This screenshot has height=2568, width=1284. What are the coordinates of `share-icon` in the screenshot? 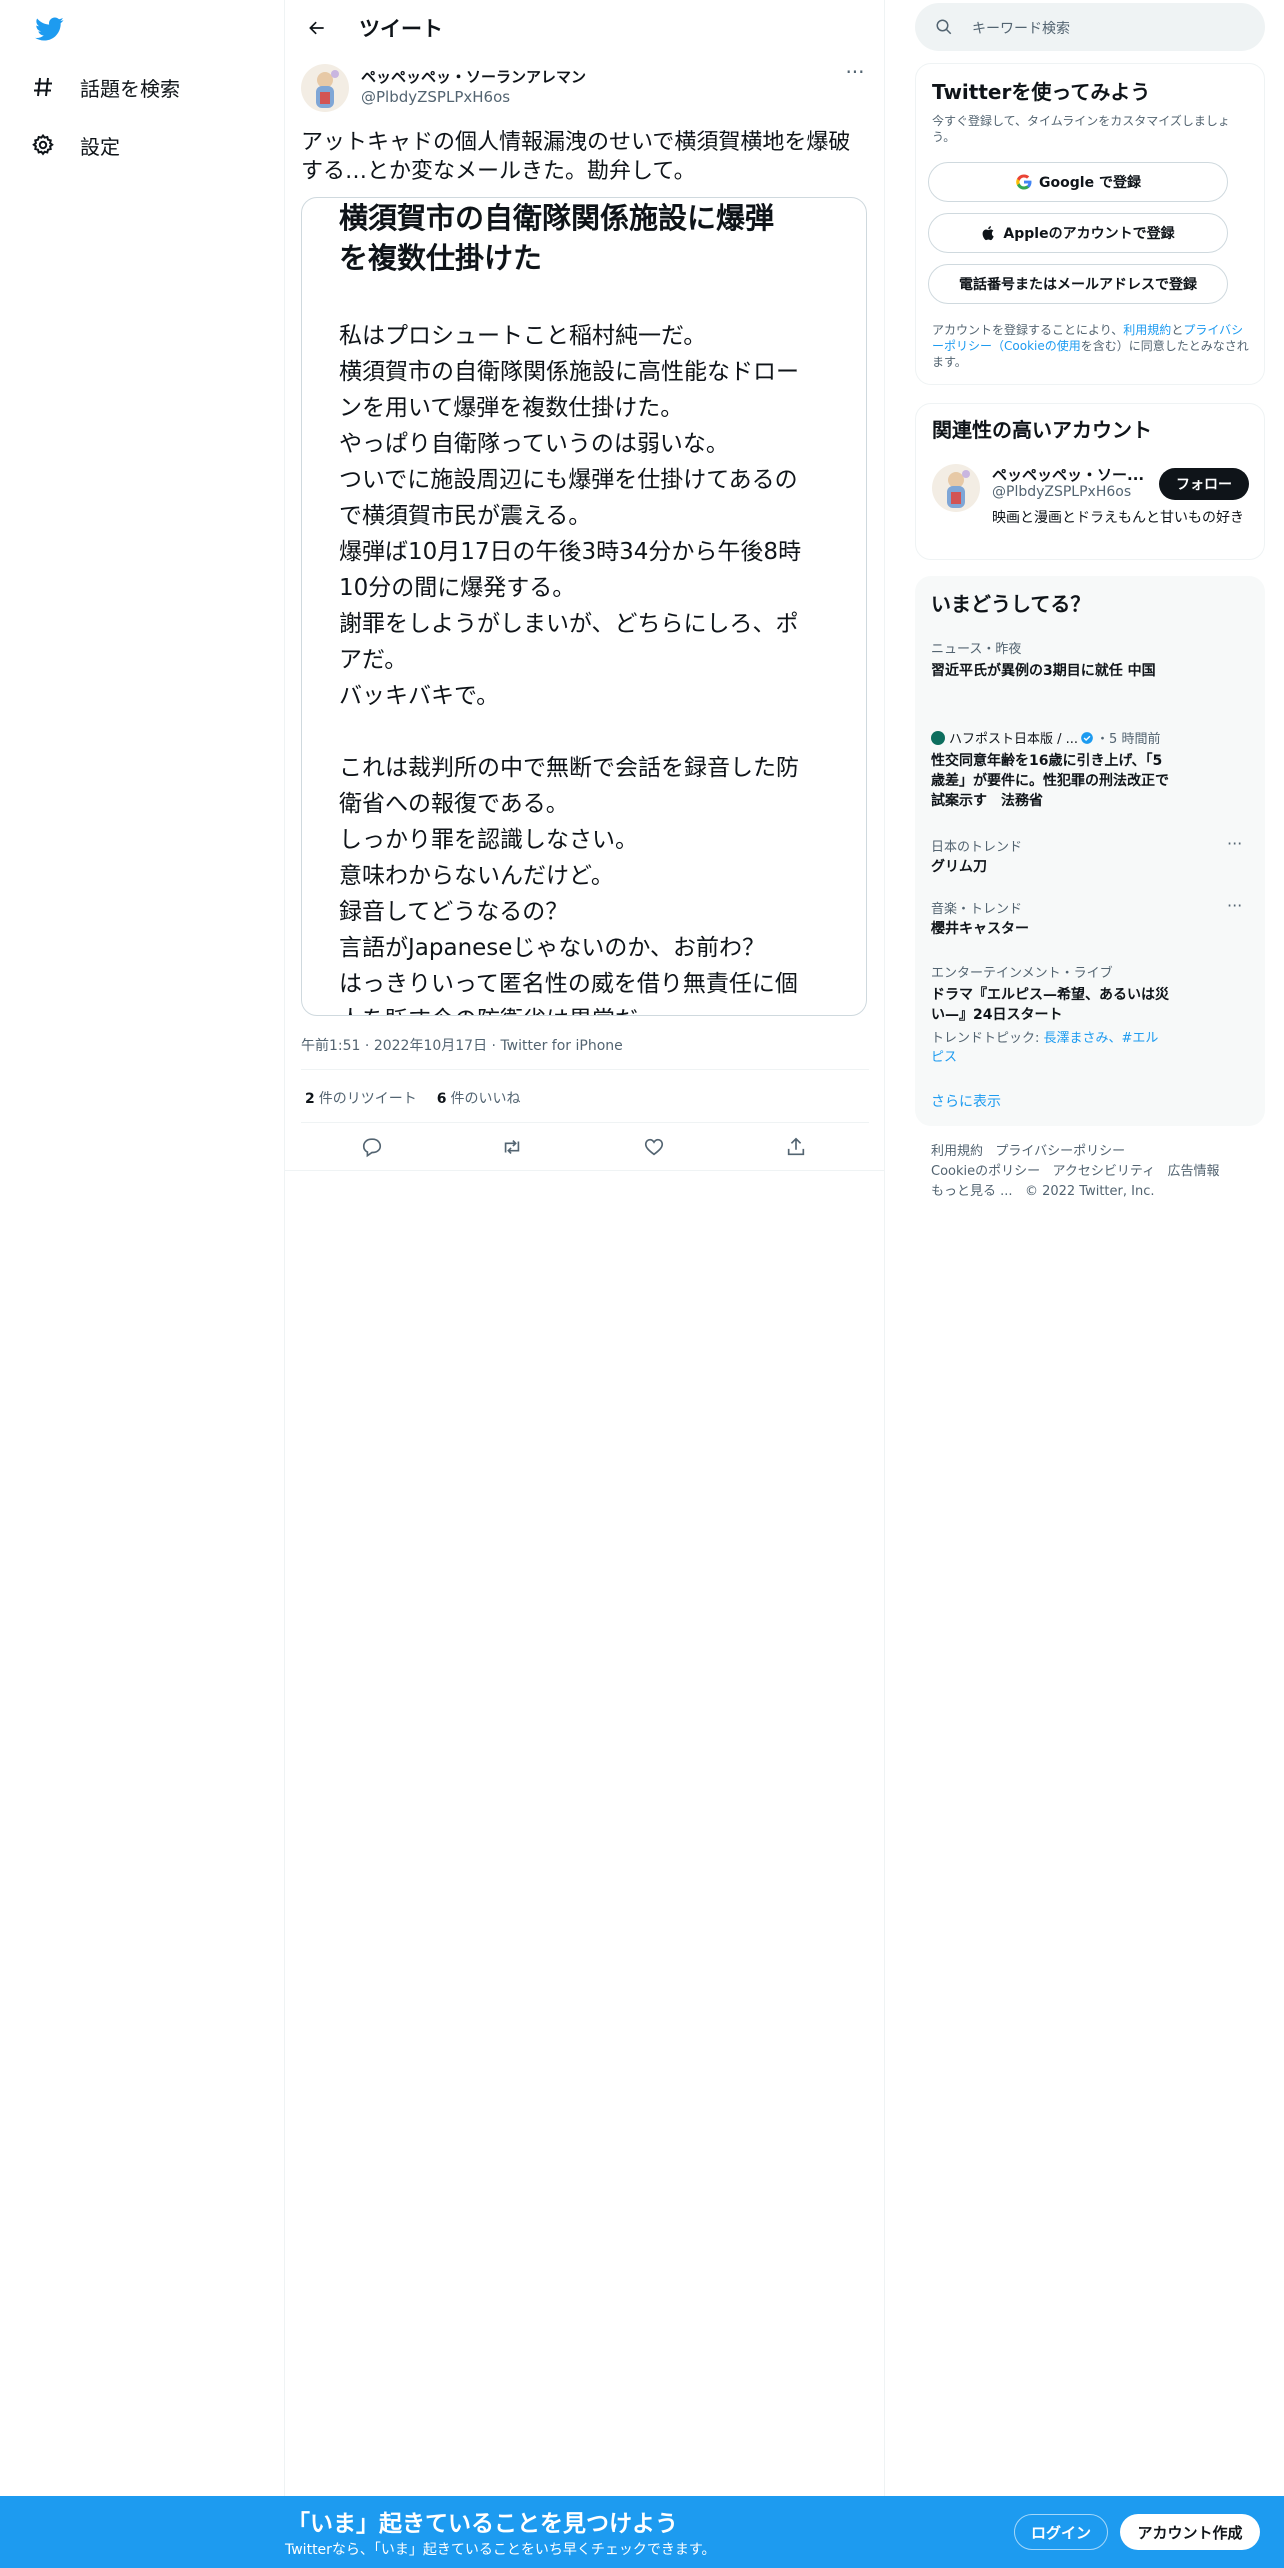 It's located at (796, 1147).